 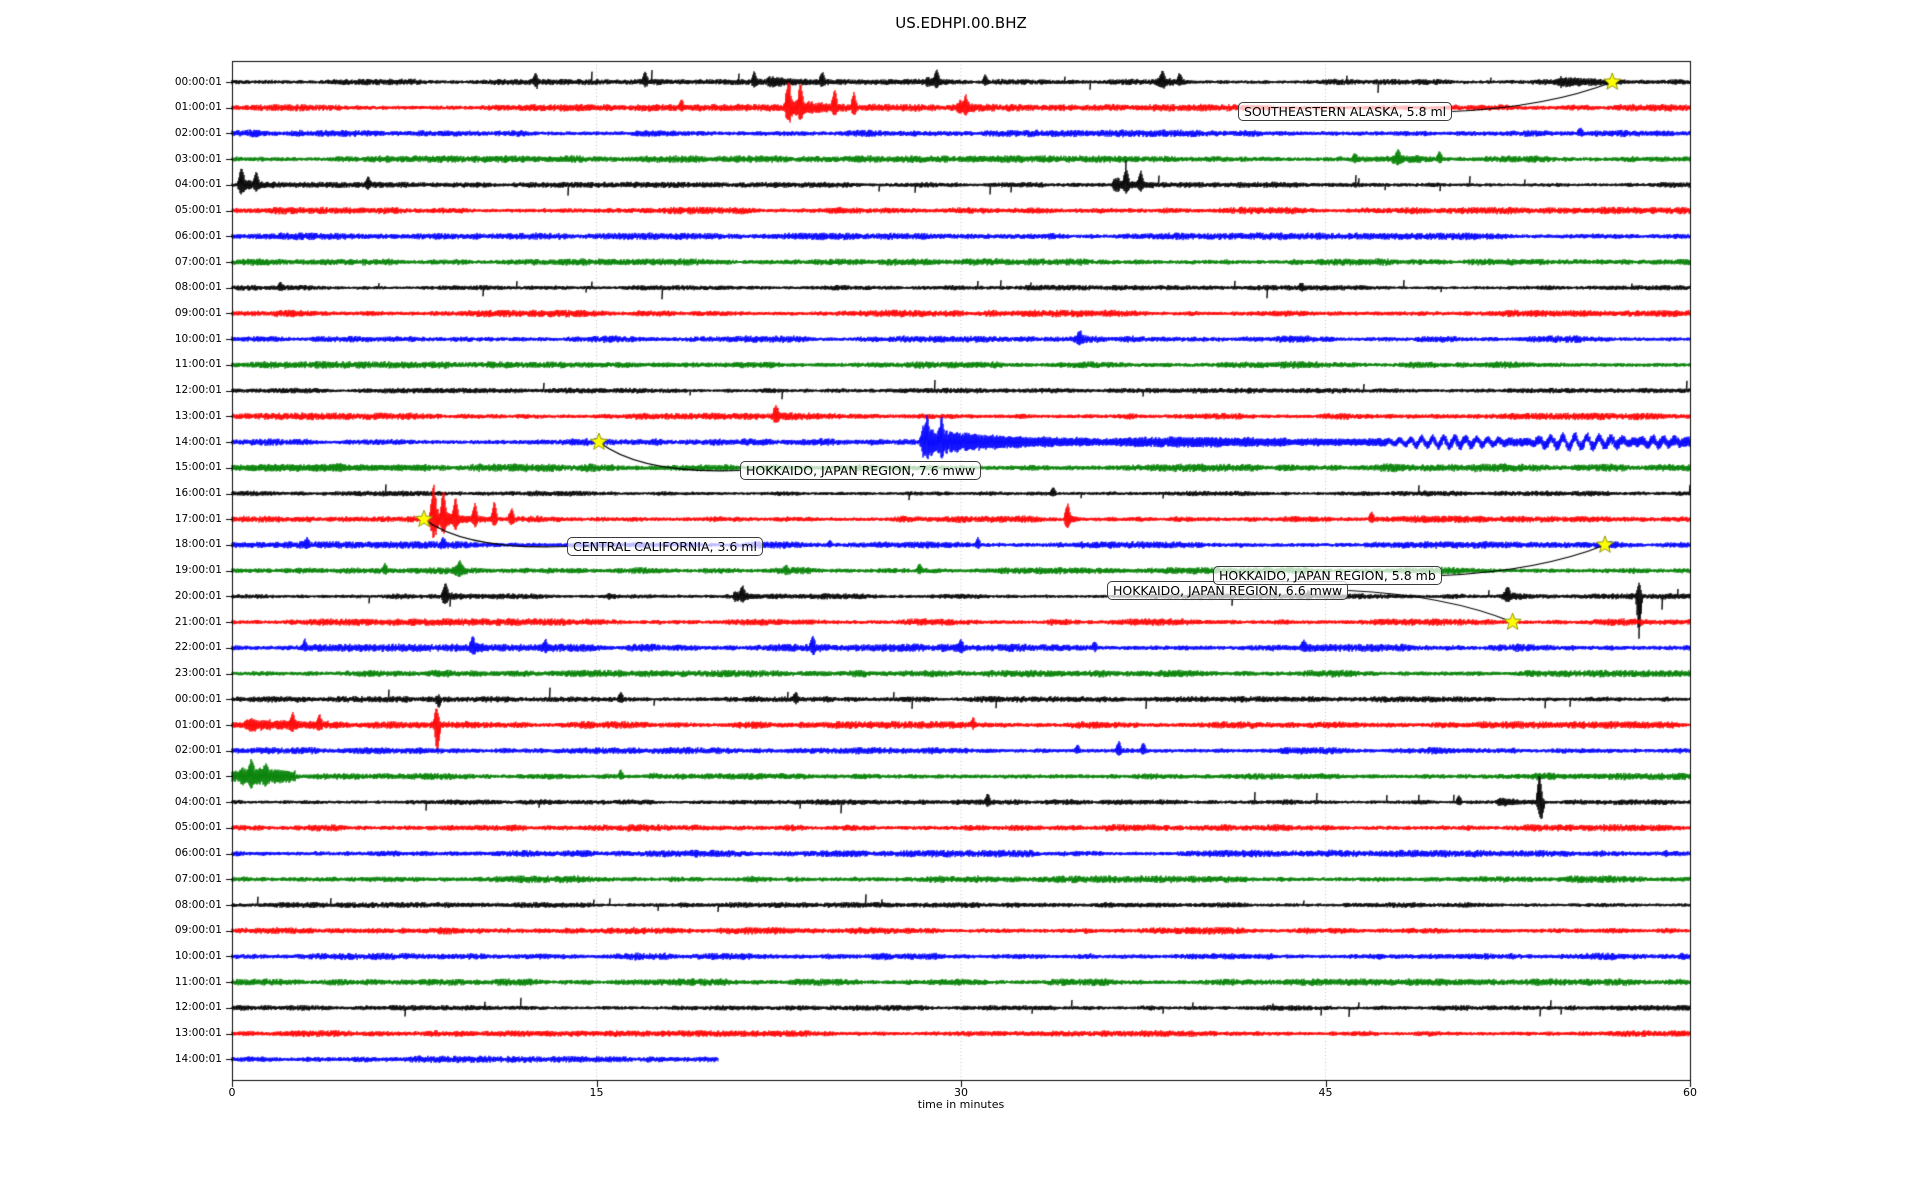 What do you see at coordinates (961, 1104) in the screenshot?
I see `x-axis-label: time in minutes` at bounding box center [961, 1104].